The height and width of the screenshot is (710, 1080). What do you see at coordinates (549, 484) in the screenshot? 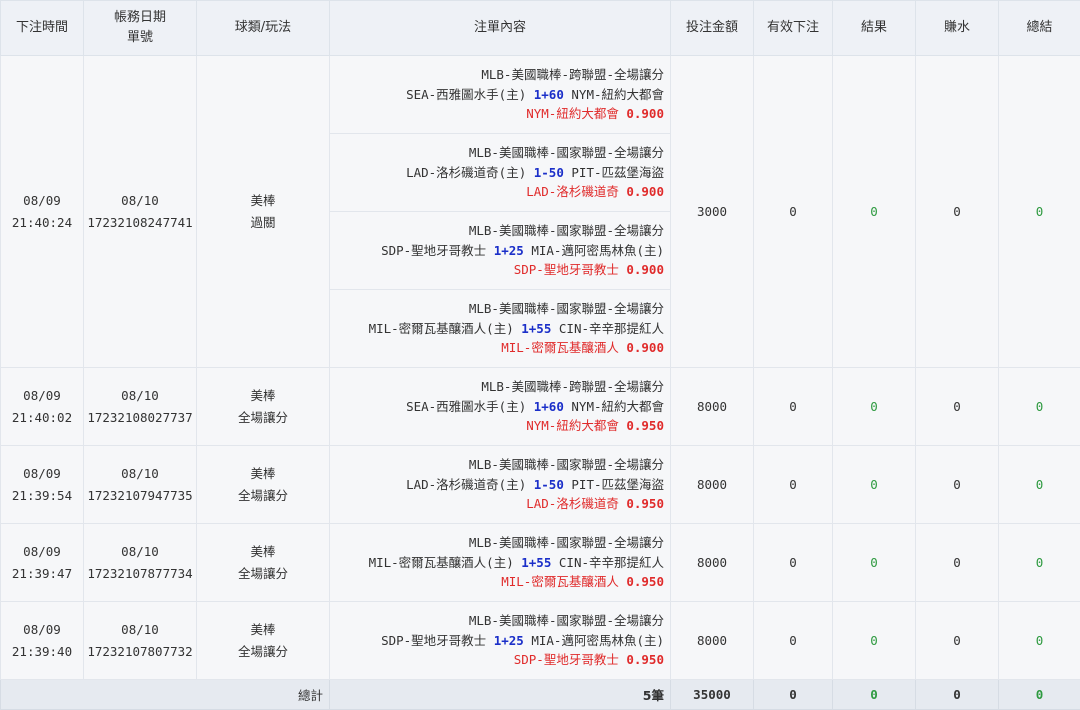
I see `leg-spread: 1-50` at bounding box center [549, 484].